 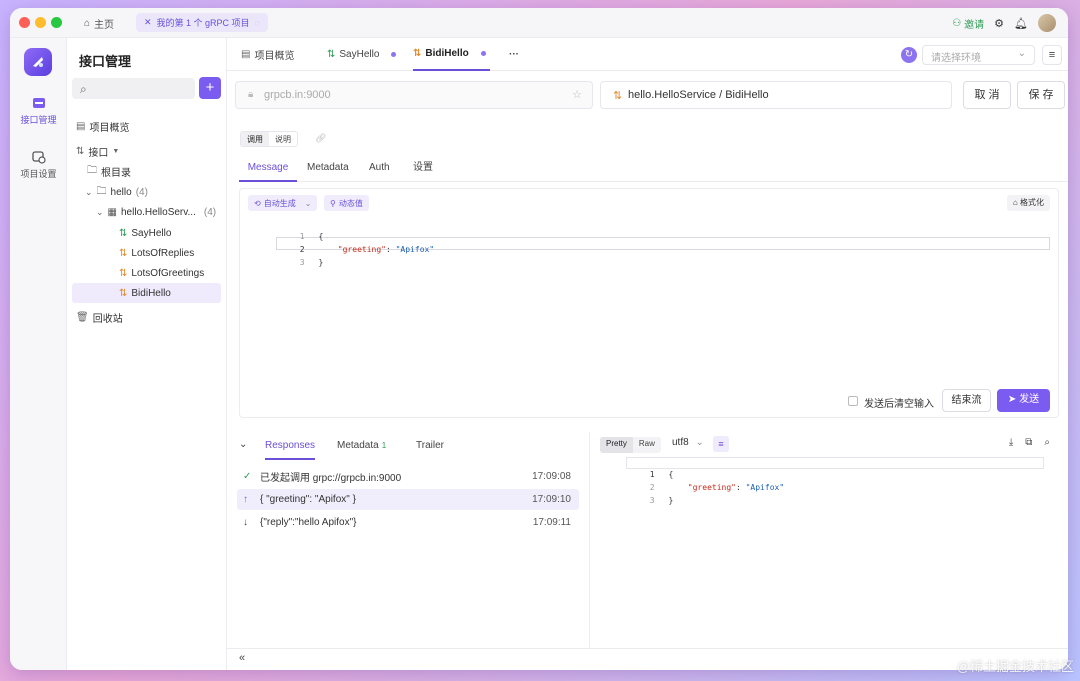 What do you see at coordinates (384, 445) in the screenshot?
I see `count-badge: 1` at bounding box center [384, 445].